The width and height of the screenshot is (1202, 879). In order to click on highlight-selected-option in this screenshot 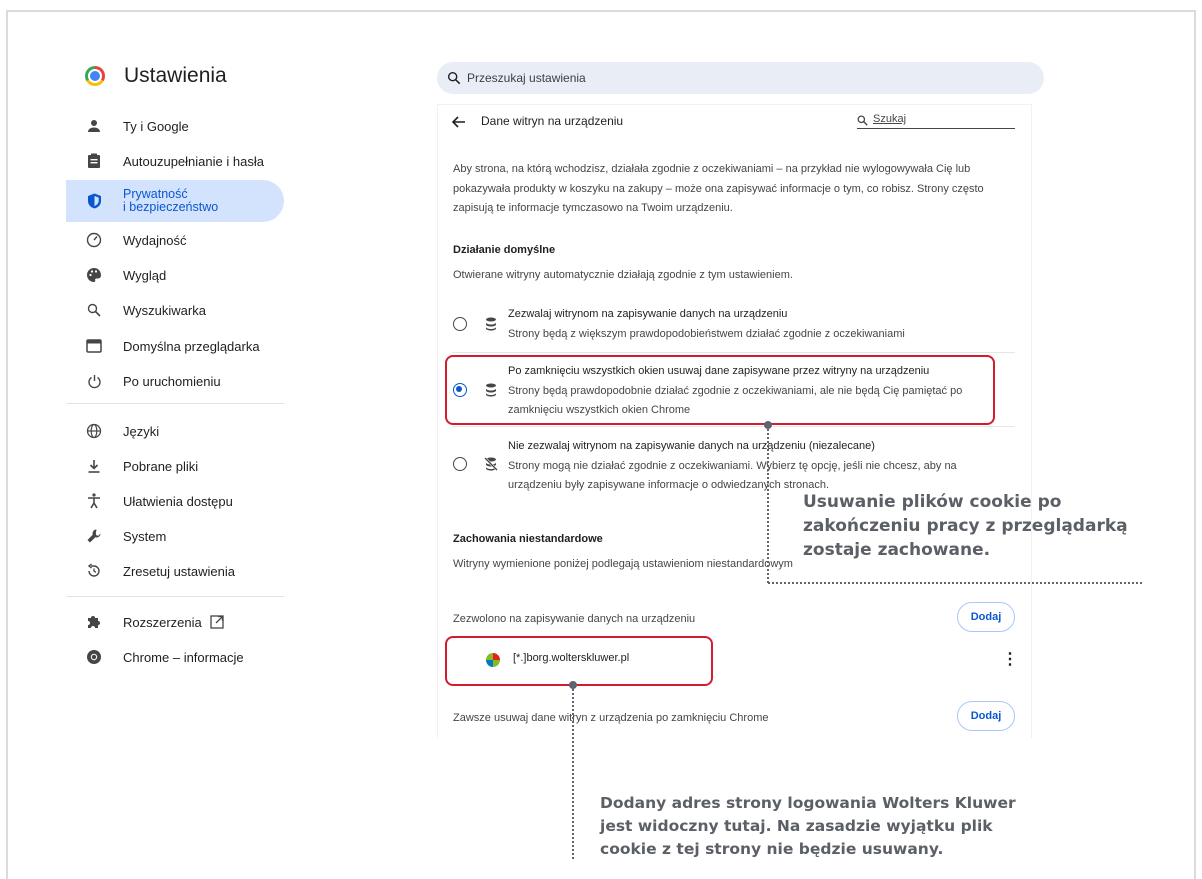, I will do `click(720, 390)`.